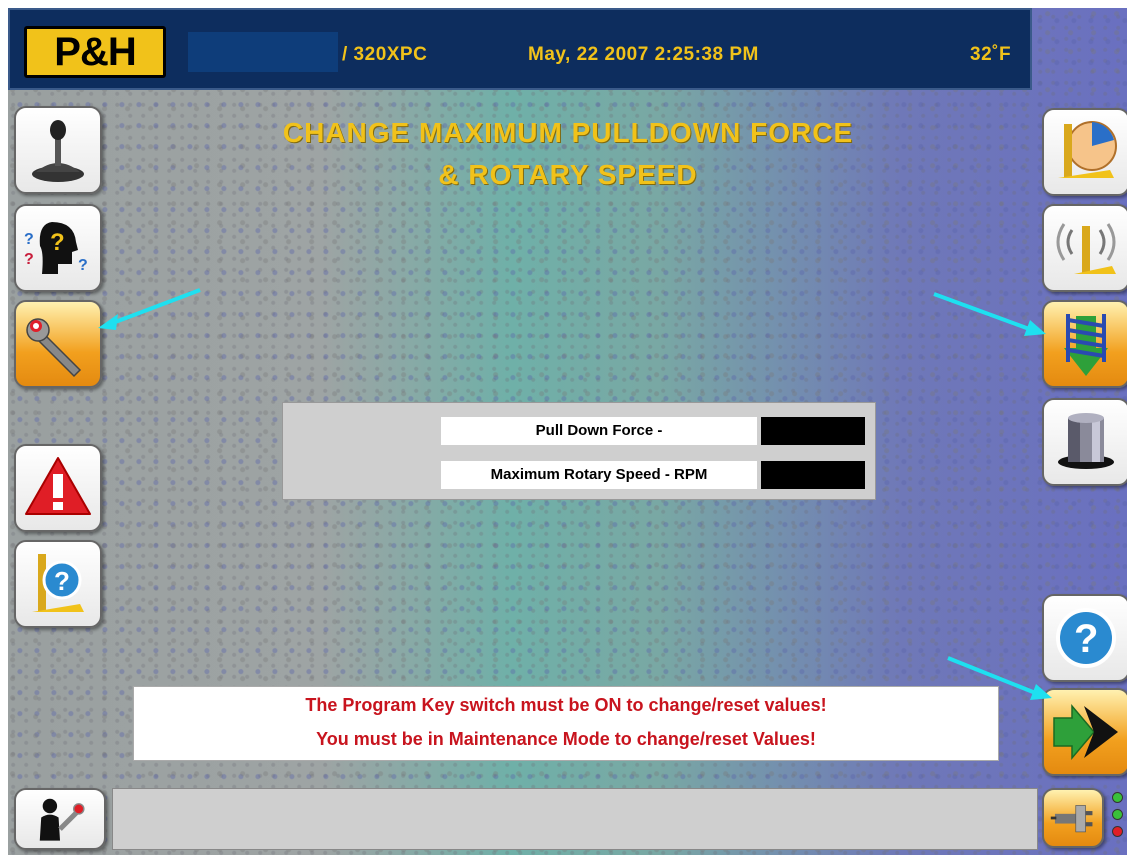 Image resolution: width=1127 pixels, height=855 pixels. I want to click on page-title-line1: CHANGE MAXIMUM PULLDOWN FORCE, so click(568, 132).